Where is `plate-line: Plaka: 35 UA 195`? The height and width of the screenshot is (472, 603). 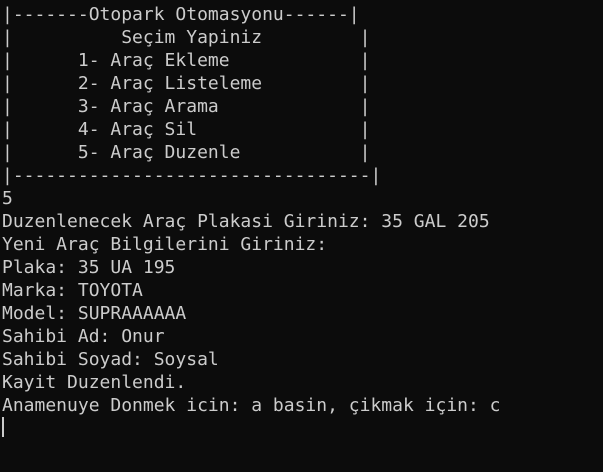 plate-line: Plaka: 35 UA 195 is located at coordinates (89, 267).